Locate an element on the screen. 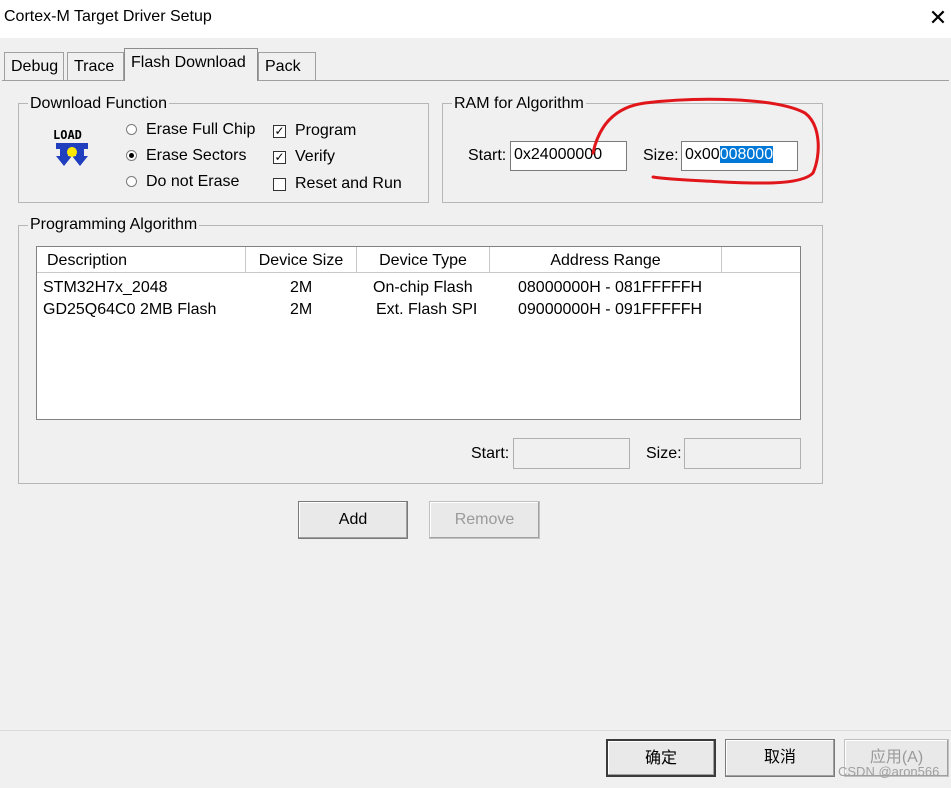 This screenshot has width=951, height=788. title-bar: Cortex-M Target Driver Setup ✕ is located at coordinates (475, 19).